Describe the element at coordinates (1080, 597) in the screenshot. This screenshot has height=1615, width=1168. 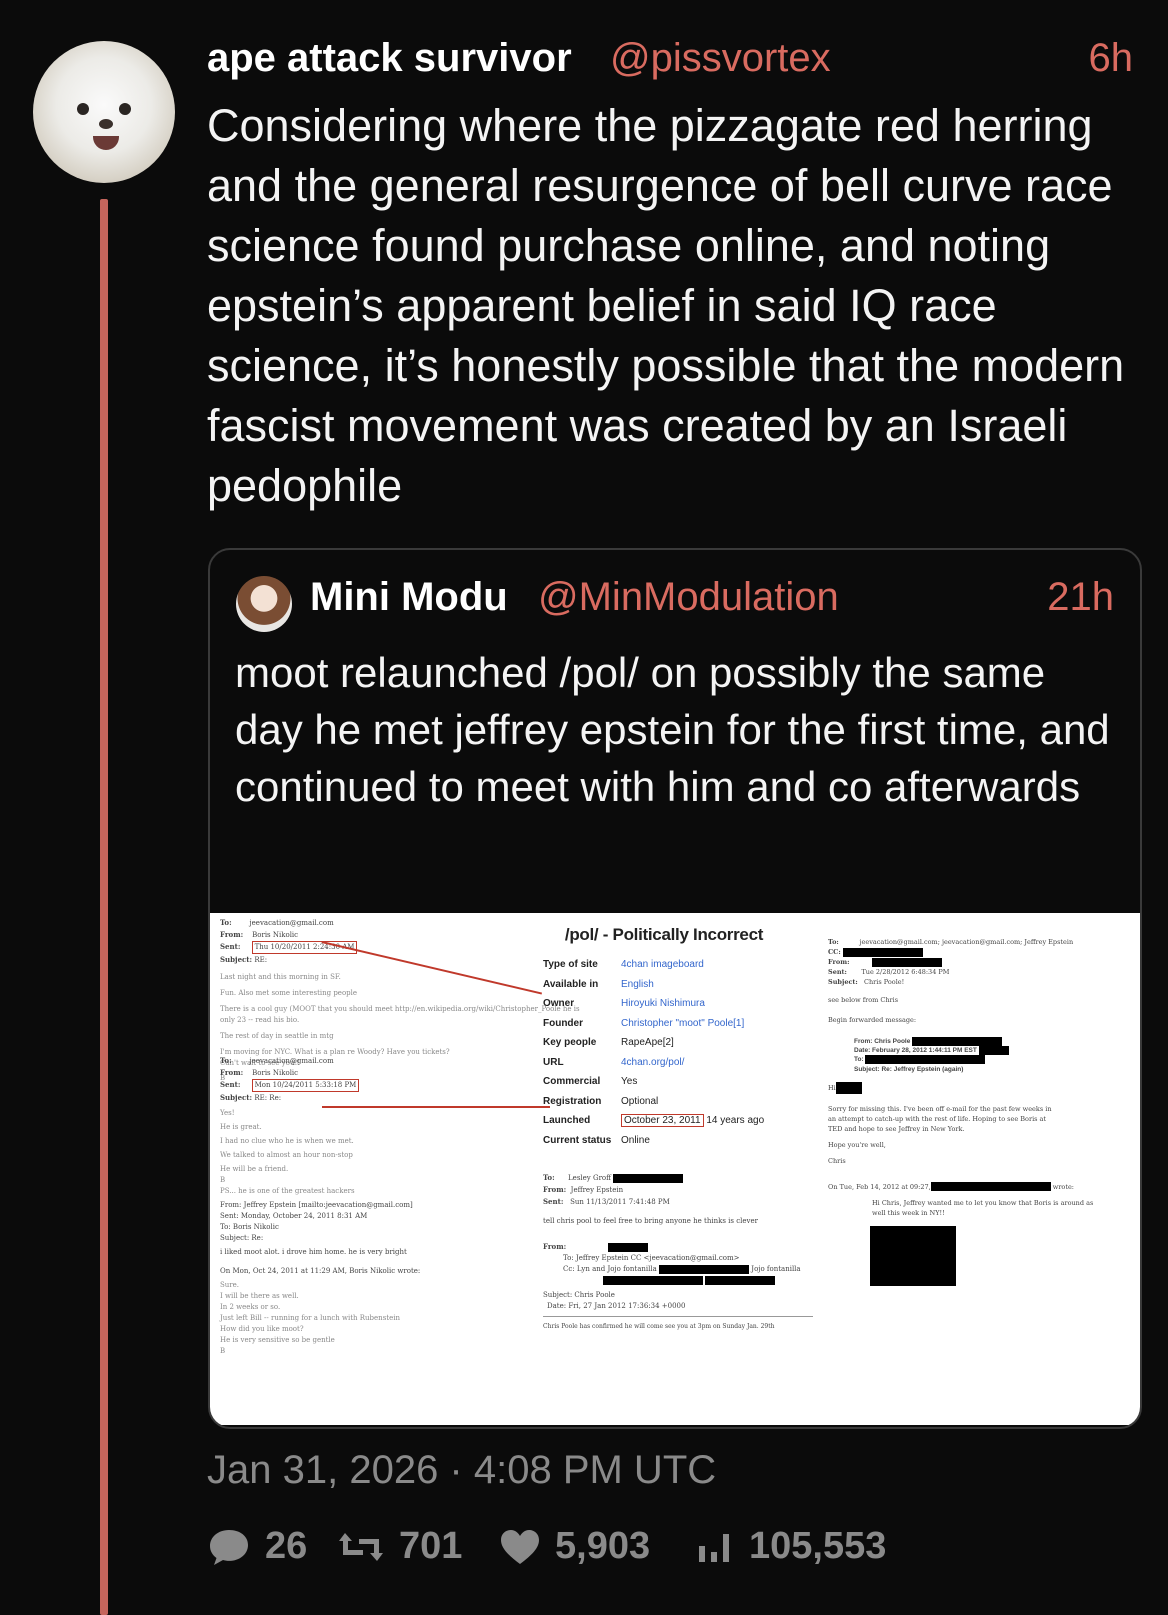
I see `quoted-tweet-time: 21h` at that location.